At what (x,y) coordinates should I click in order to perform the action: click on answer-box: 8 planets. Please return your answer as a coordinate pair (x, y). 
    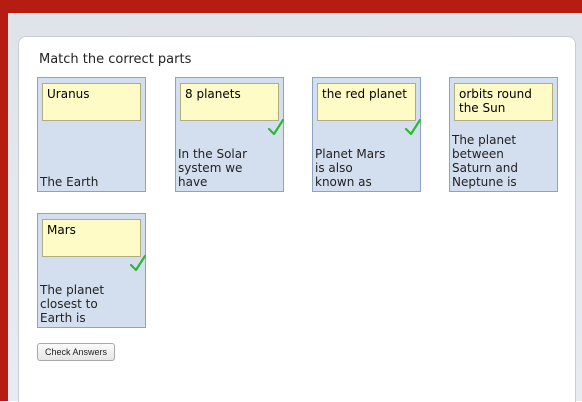
    Looking at the image, I should click on (229, 102).